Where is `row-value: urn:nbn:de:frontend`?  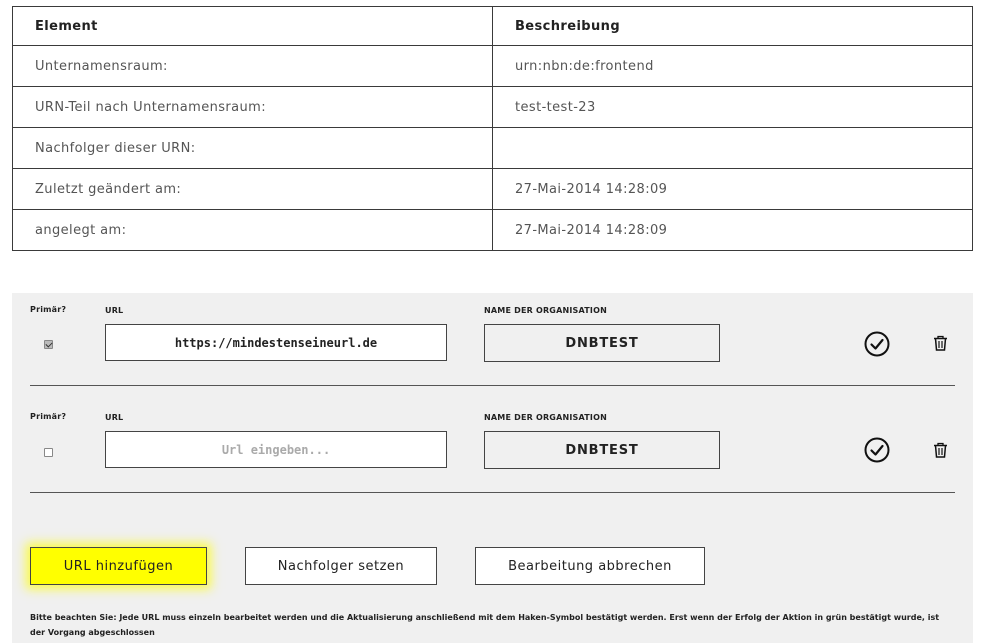
row-value: urn:nbn:de:frontend is located at coordinates (732, 66).